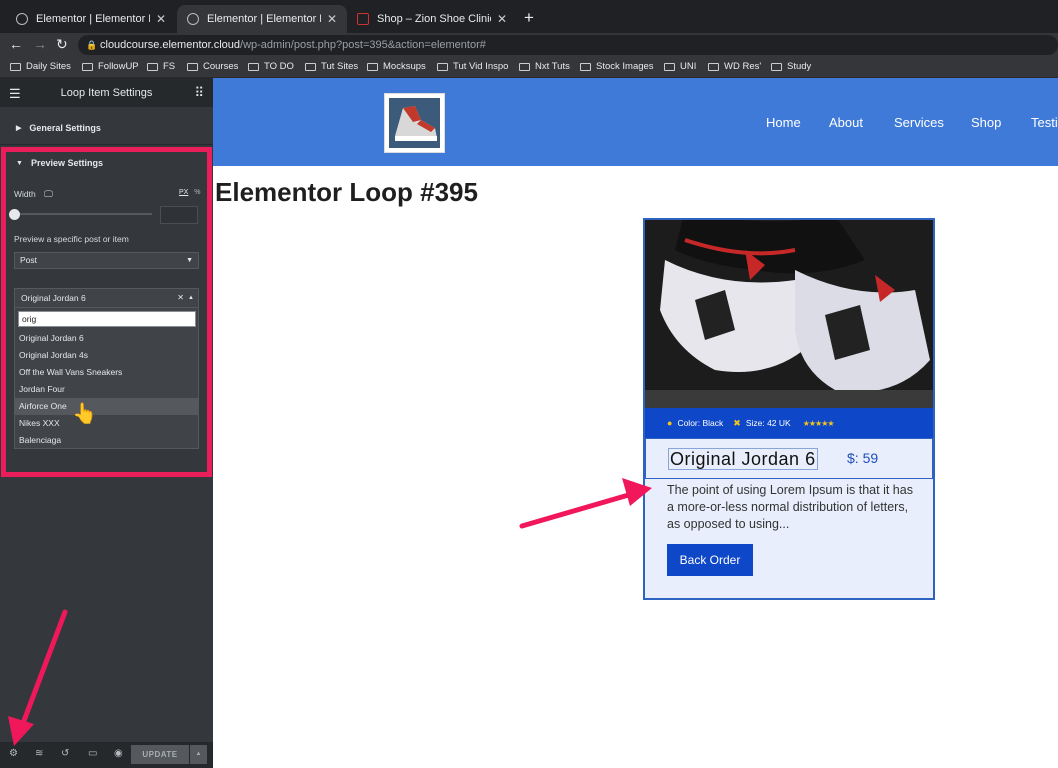 This screenshot has width=1058, height=768. I want to click on tab-title: Shop – Zion Shoe Clinic, so click(434, 19).